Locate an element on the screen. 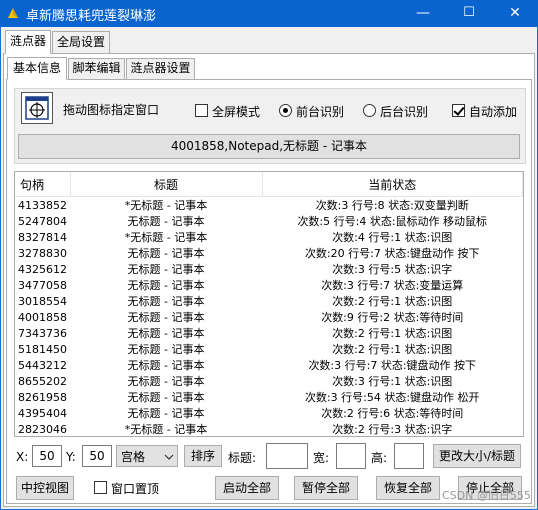 This screenshot has width=538, height=510. autoadd-checkbox is located at coordinates (458, 110).